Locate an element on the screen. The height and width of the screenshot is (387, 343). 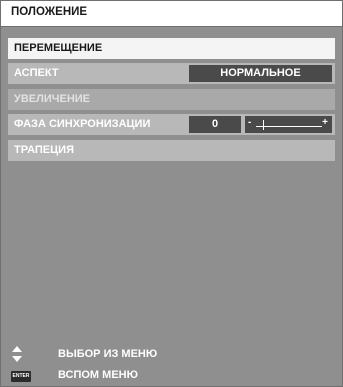
submenu-hint: ENTER ВСПОМ МЕНЮ is located at coordinates (171, 376).